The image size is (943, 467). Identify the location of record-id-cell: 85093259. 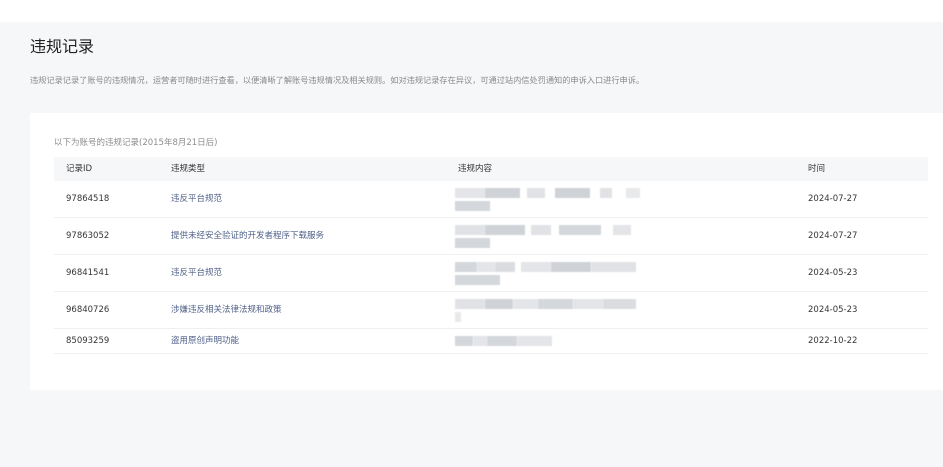
(88, 340).